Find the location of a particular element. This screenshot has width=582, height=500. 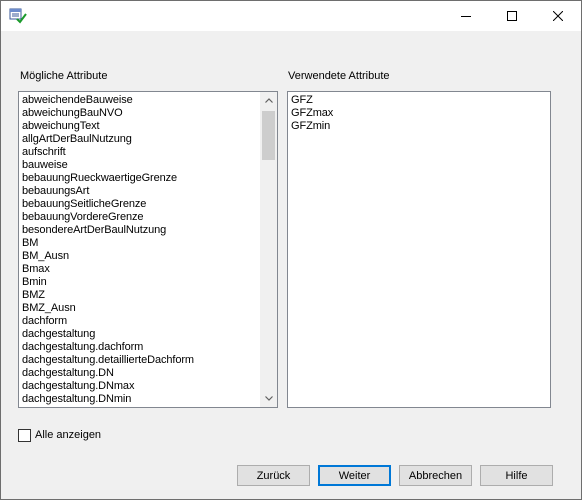

minimize-icon is located at coordinates (466, 16).